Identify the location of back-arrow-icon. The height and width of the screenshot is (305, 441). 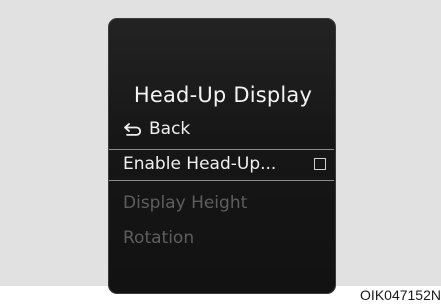
(133, 131).